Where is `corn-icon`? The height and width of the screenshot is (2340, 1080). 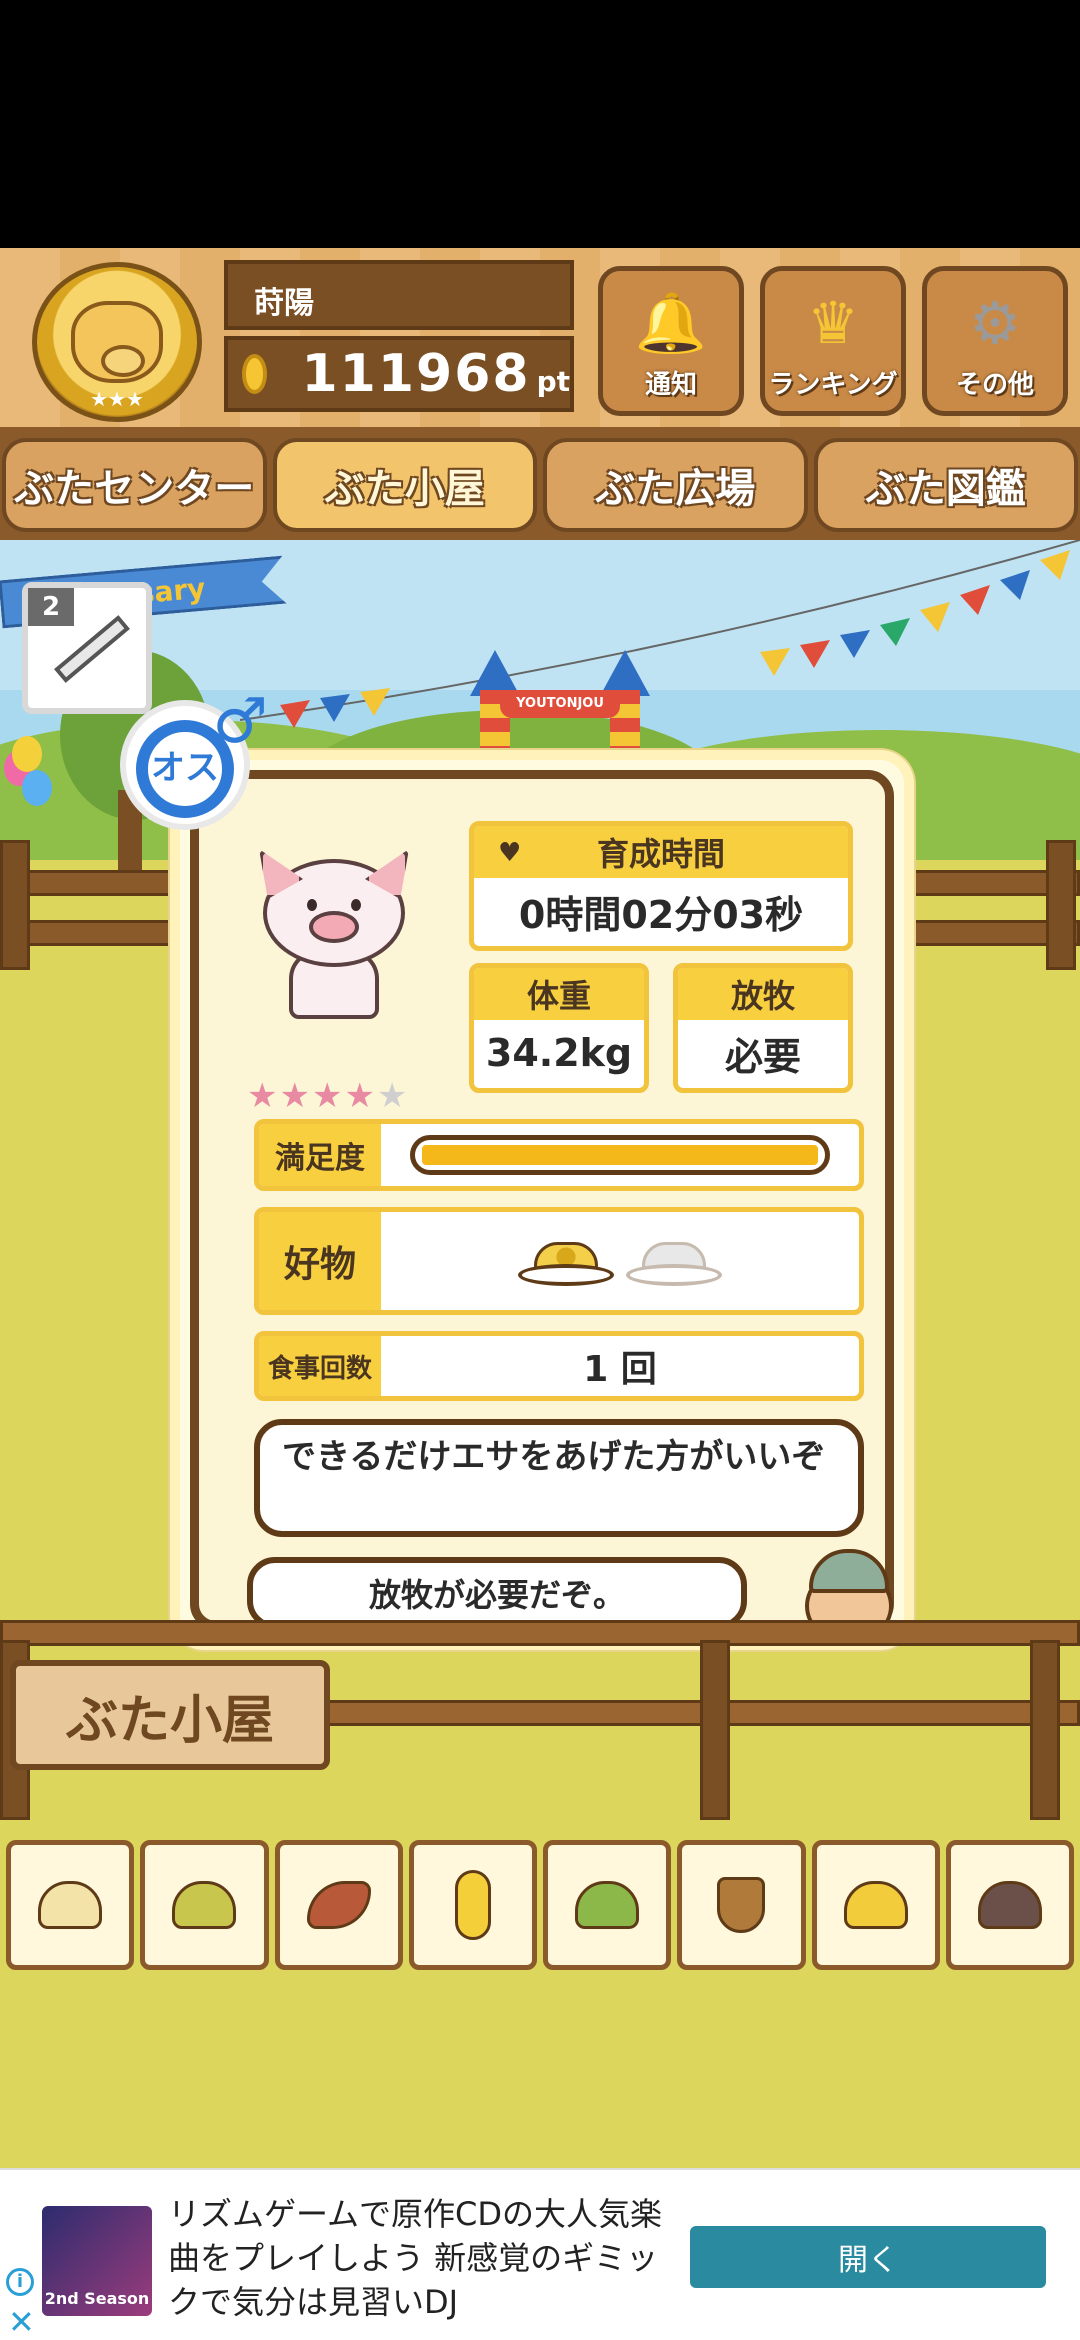 corn-icon is located at coordinates (472, 1905).